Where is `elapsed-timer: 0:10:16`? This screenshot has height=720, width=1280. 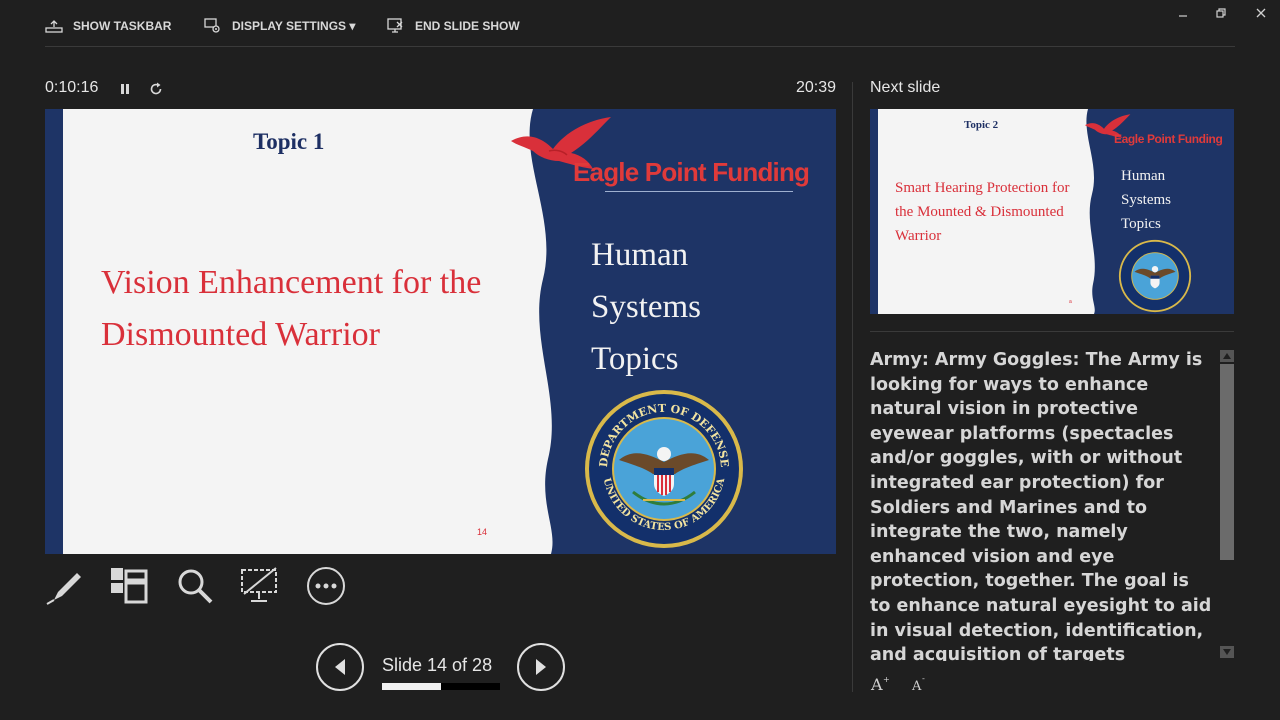
elapsed-timer: 0:10:16 is located at coordinates (72, 87).